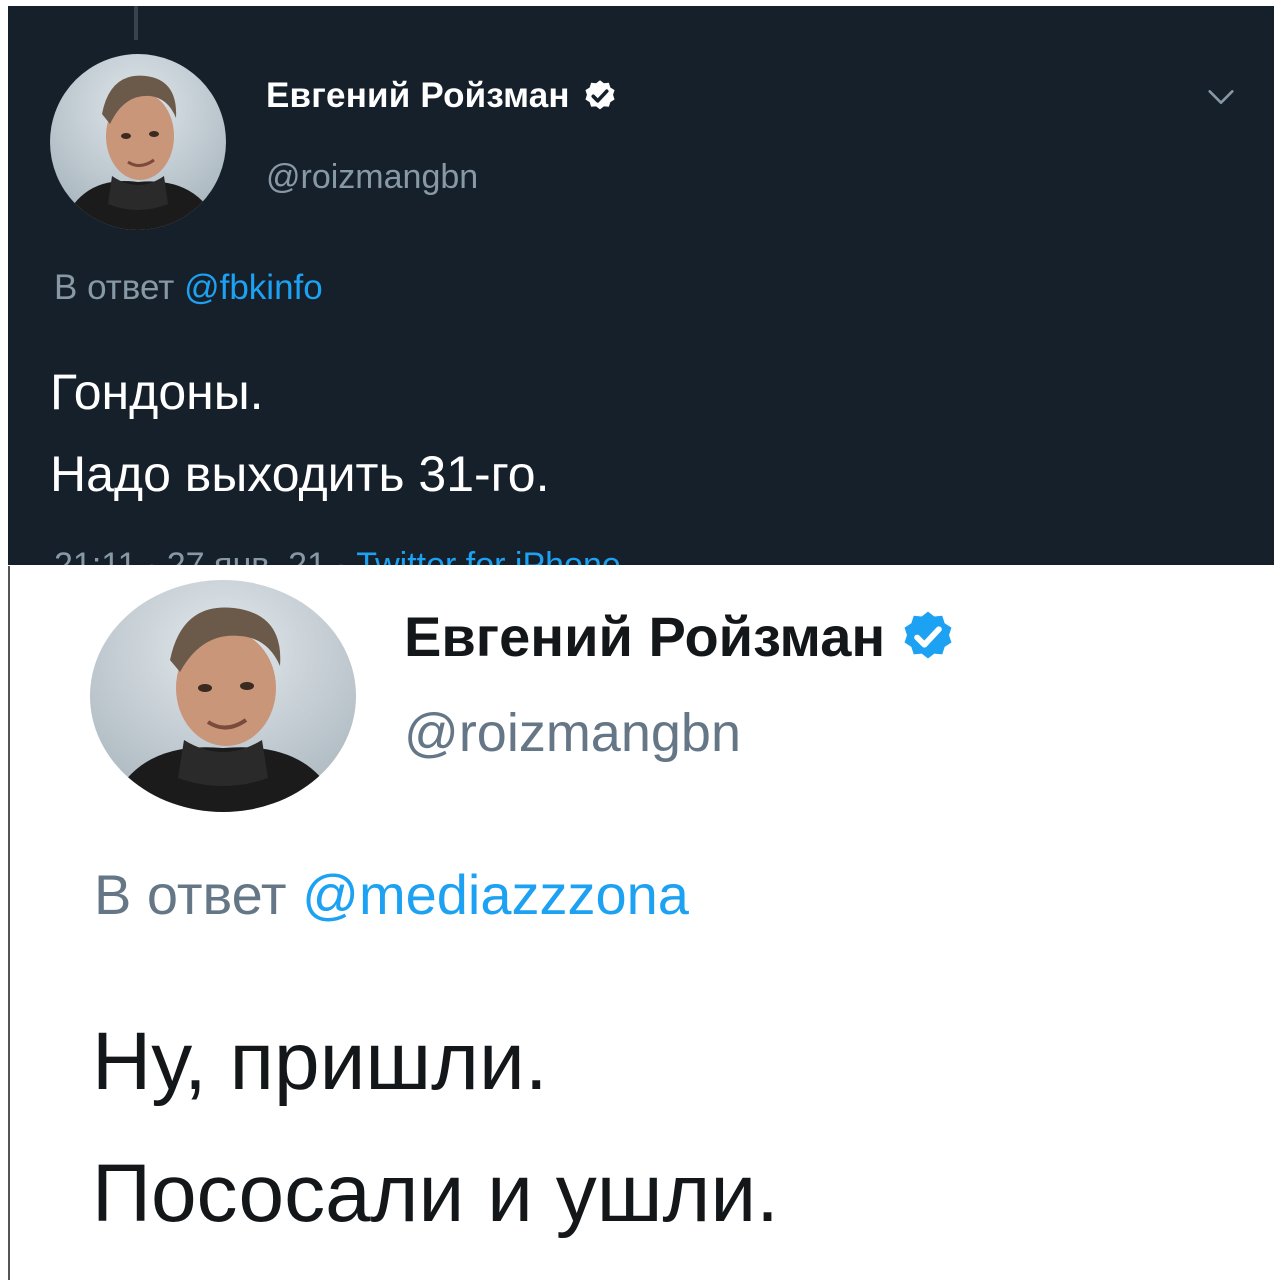 This screenshot has height=1280, width=1280. I want to click on thread-line, so click(136, 23).